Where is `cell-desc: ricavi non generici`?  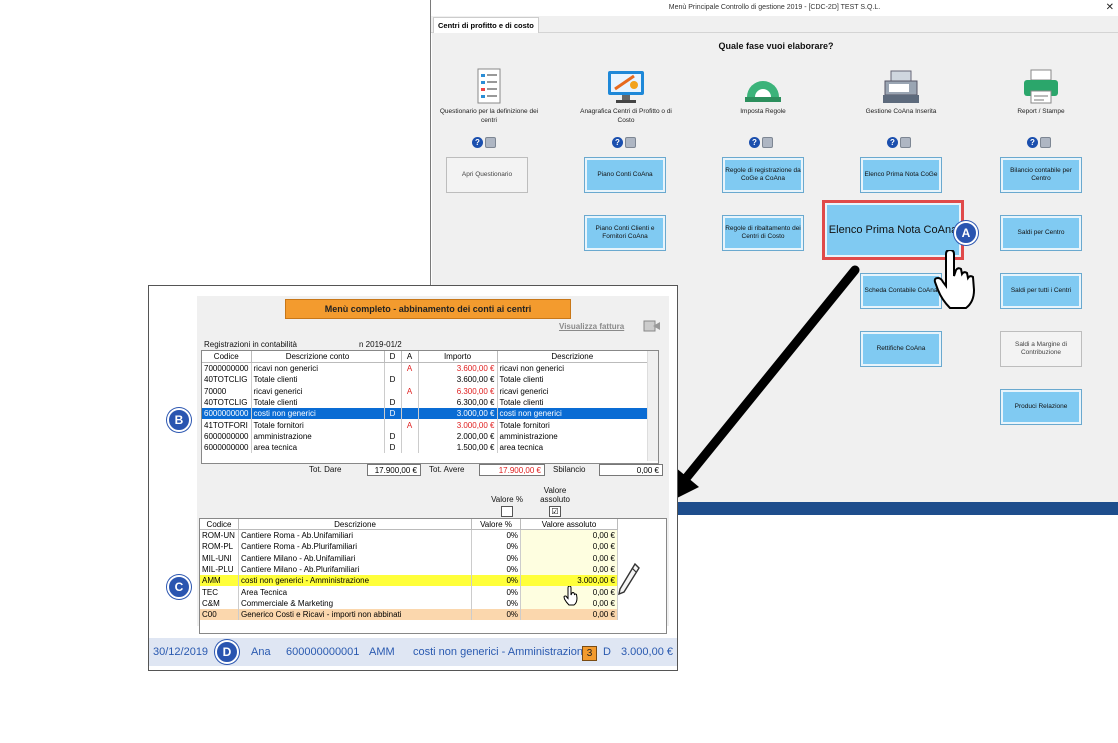
cell-desc: ricavi non generici is located at coordinates (318, 368).